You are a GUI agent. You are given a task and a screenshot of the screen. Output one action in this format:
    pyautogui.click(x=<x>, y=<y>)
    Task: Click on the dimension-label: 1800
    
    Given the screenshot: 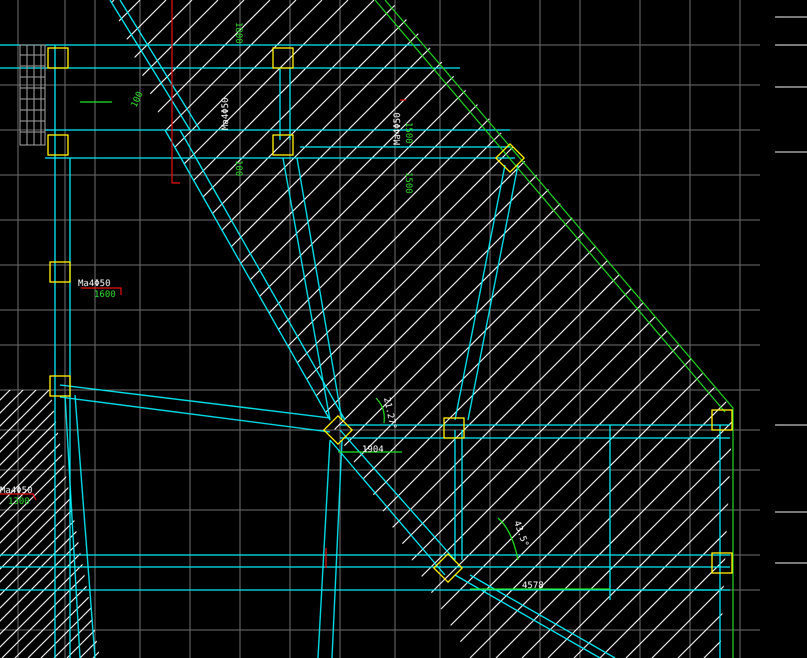 What is the action you would take?
    pyautogui.click(x=238, y=33)
    